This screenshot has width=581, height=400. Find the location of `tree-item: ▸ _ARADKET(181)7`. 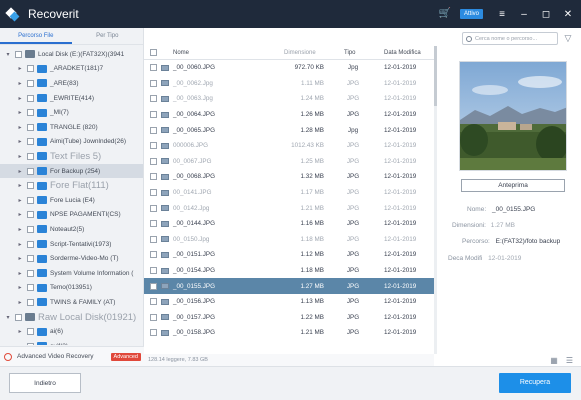

tree-item: ▸ _ARADKET(181)7 is located at coordinates (71, 69).